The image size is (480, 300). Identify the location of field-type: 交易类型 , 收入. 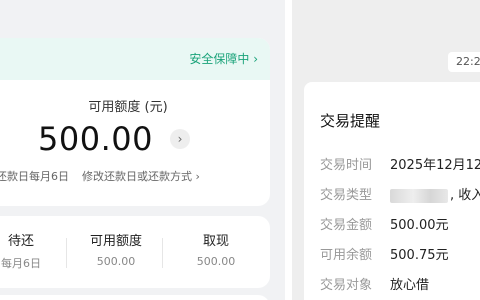
(400, 193).